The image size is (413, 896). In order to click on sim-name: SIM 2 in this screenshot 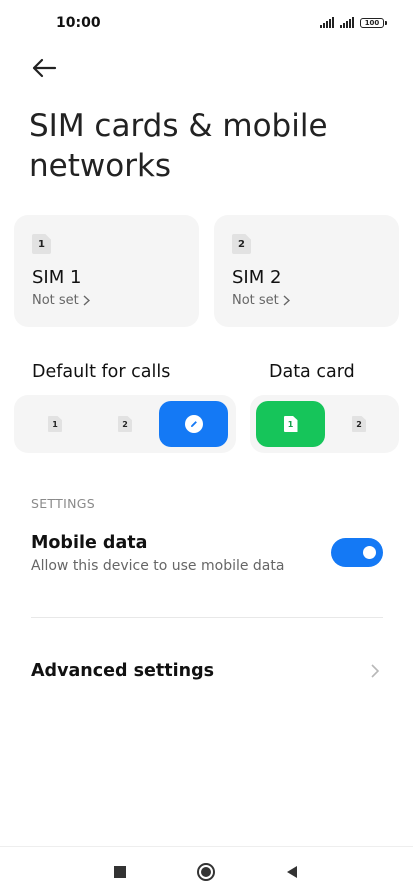, I will do `click(257, 277)`.